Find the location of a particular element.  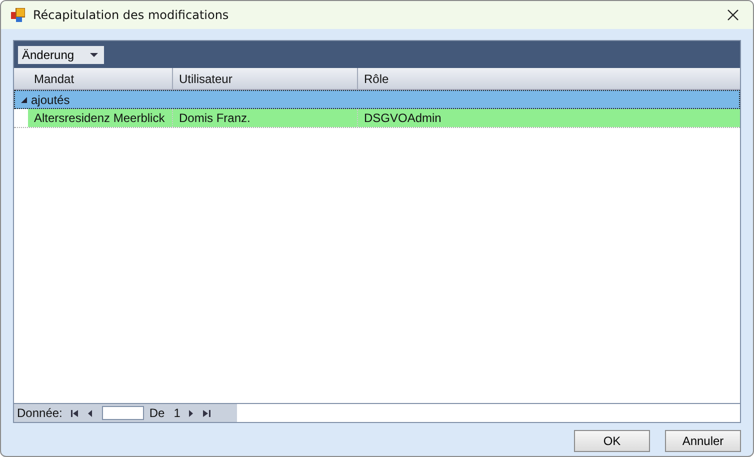

navigator-label: Donnée: is located at coordinates (39, 413).